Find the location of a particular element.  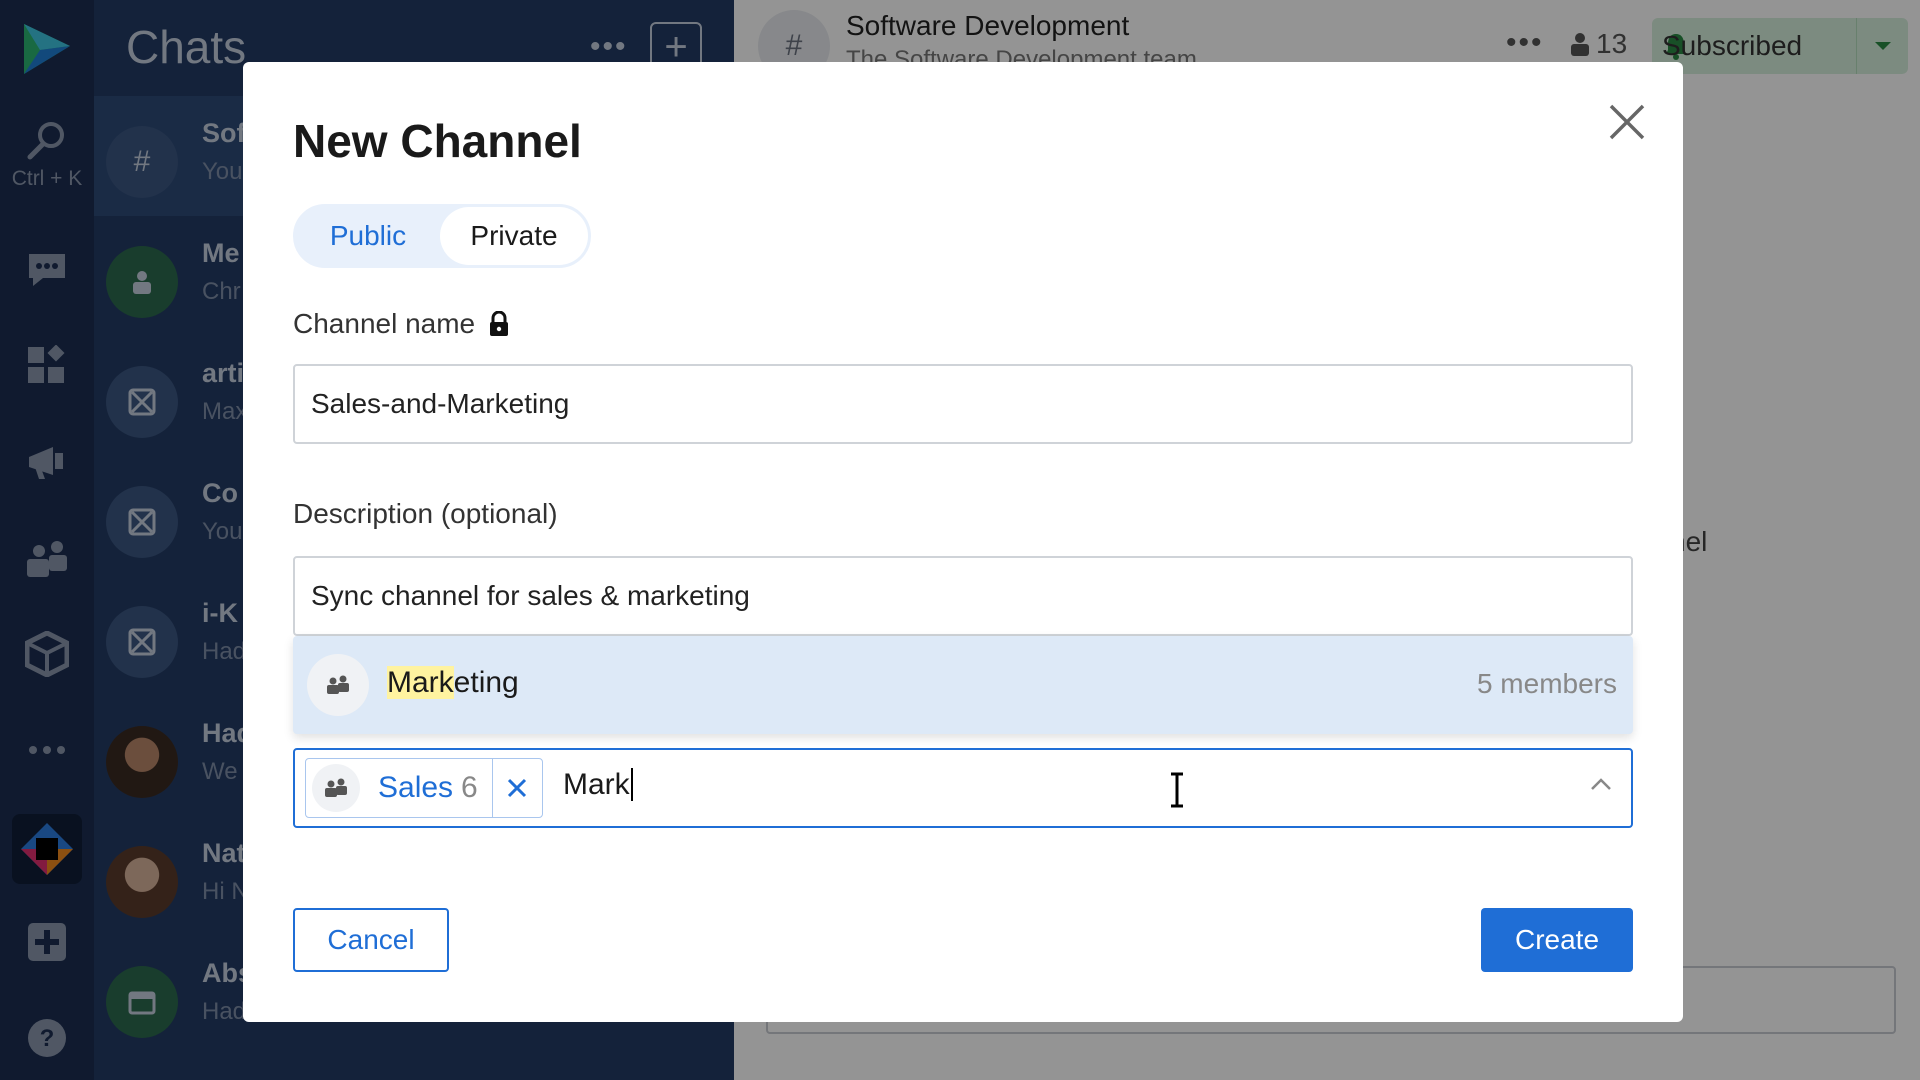

chevron-up-icon is located at coordinates (1601, 784).